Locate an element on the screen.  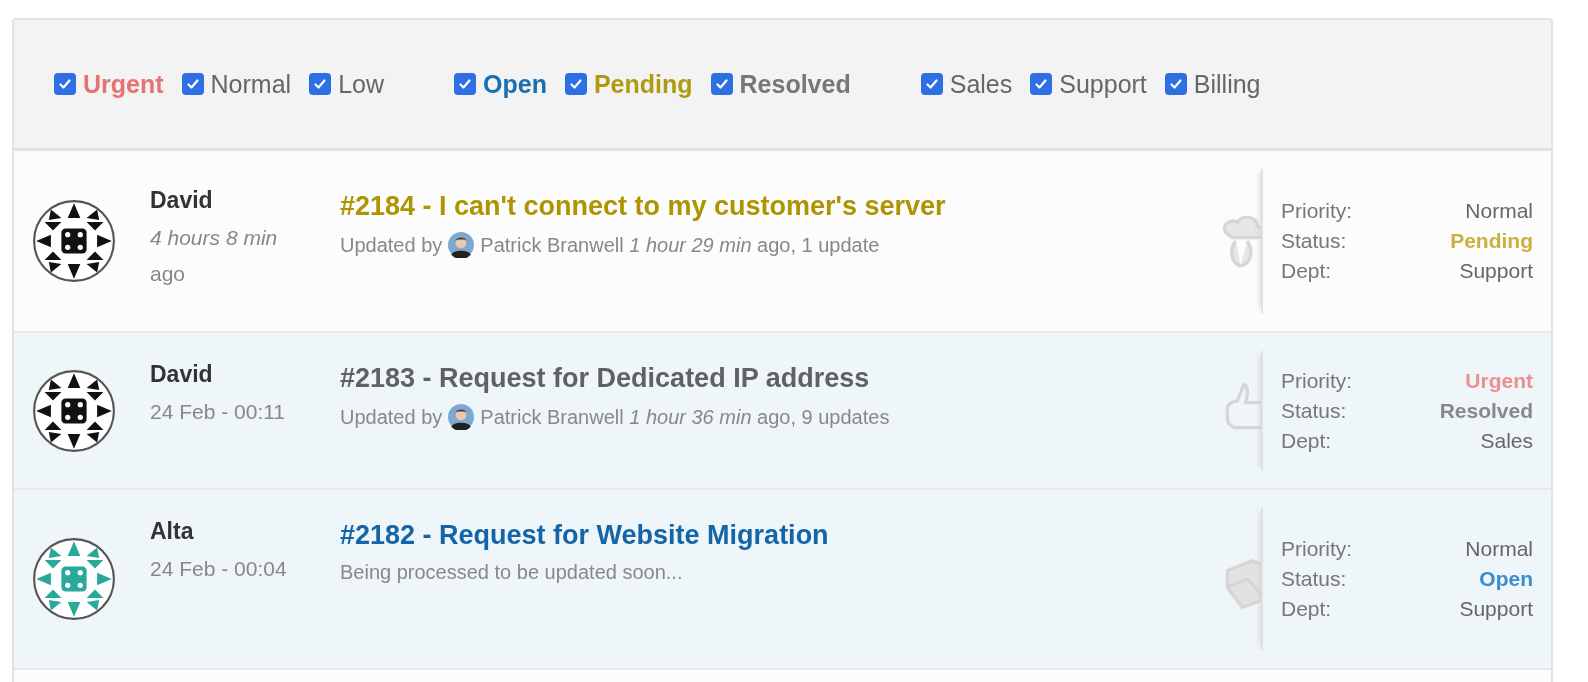
detail-value: Resolved is located at coordinates (1486, 410).